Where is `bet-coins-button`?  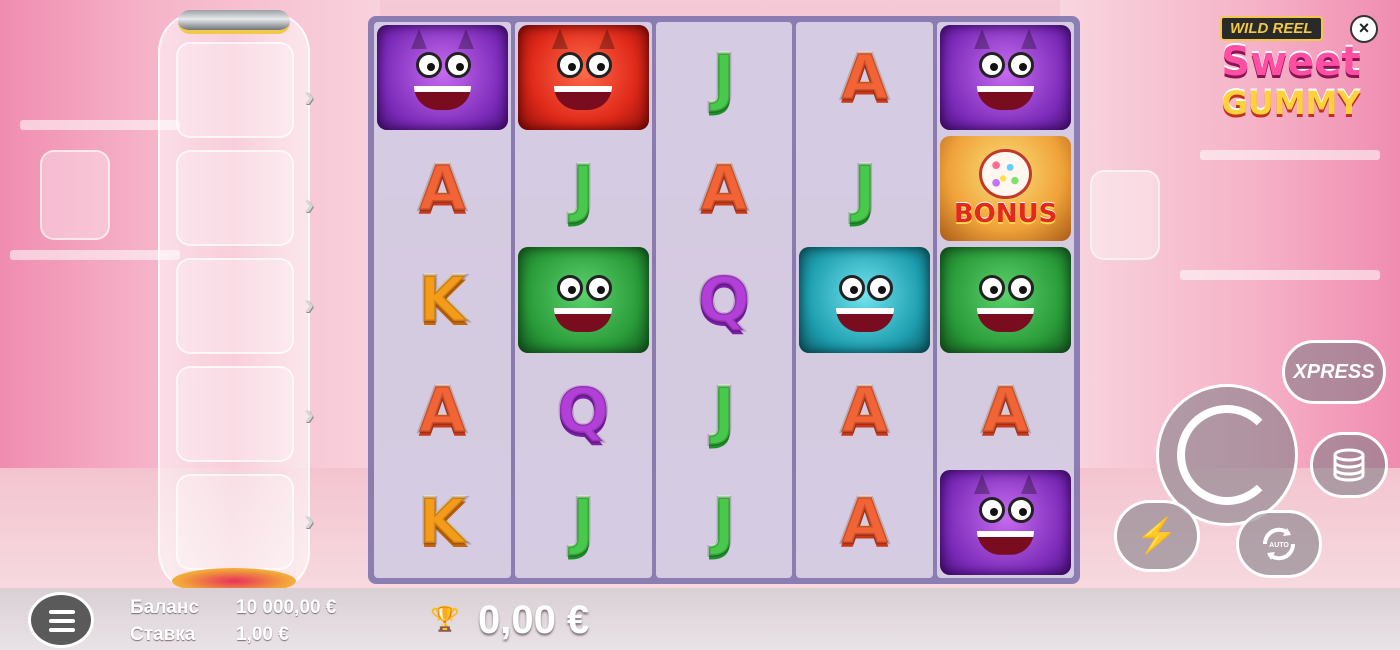 bet-coins-button is located at coordinates (1349, 465).